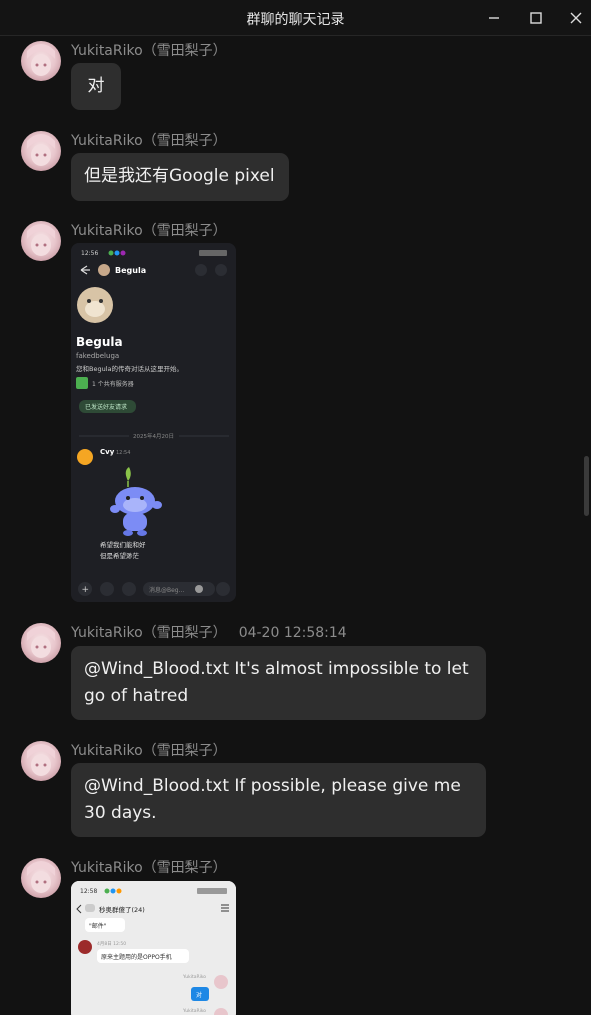 This screenshot has width=591, height=1015. I want to click on message-text-line: go of hatred, so click(136, 696).